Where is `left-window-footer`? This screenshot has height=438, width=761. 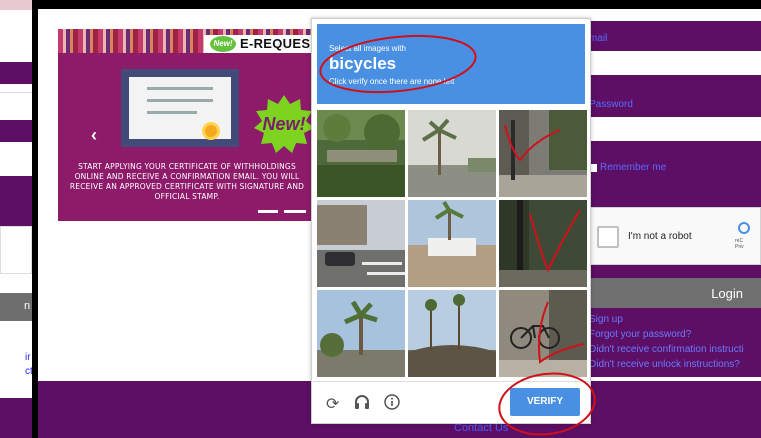 left-window-footer is located at coordinates (16, 418).